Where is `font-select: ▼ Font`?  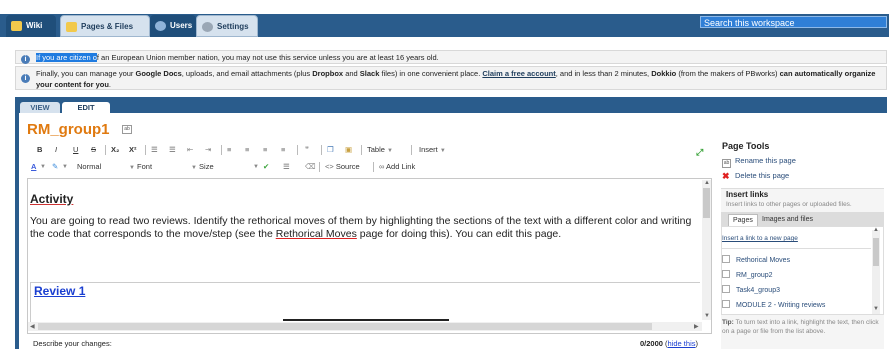
font-select: ▼ Font is located at coordinates (159, 167).